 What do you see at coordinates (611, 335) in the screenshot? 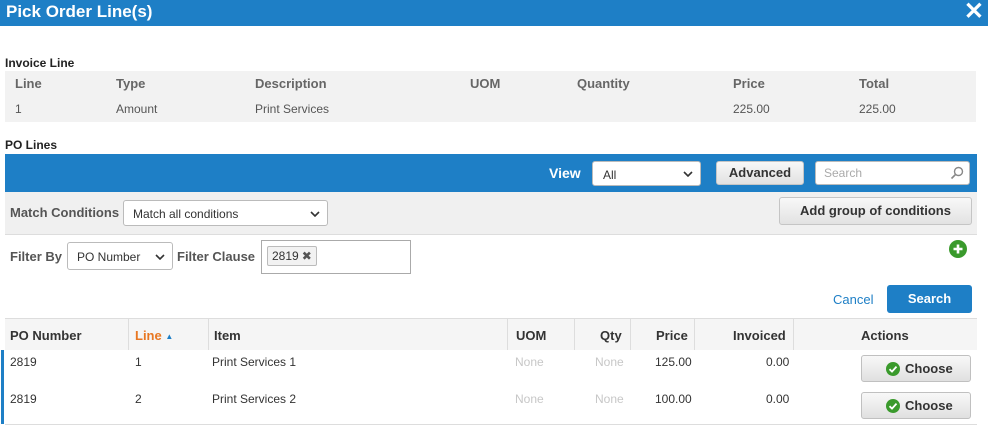
I see `column-qty: Qty` at bounding box center [611, 335].